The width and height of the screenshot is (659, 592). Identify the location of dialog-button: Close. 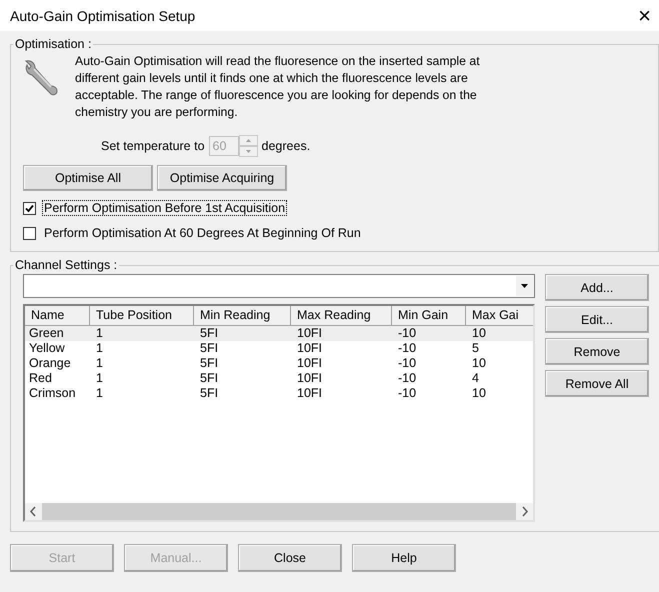
(290, 558).